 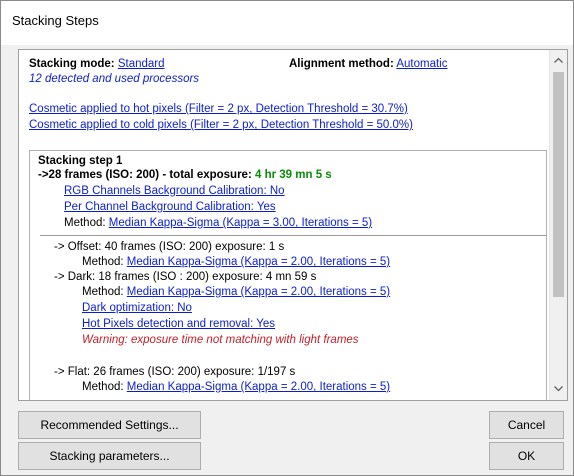 I want to click on dark-optimization-link: Dark optimization: No, so click(x=137, y=308).